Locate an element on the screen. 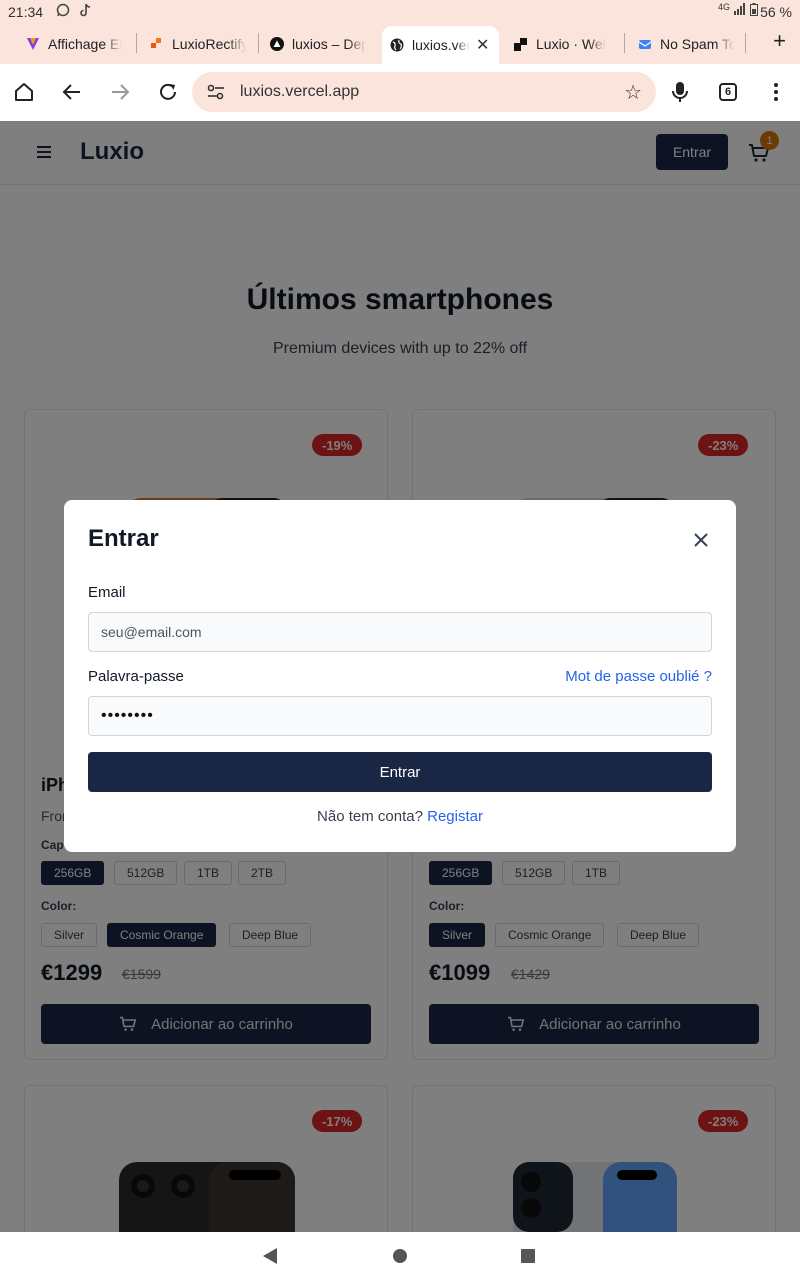 The height and width of the screenshot is (1280, 800). status-bar: 21:34 4G 56 % is located at coordinates (400, 12).